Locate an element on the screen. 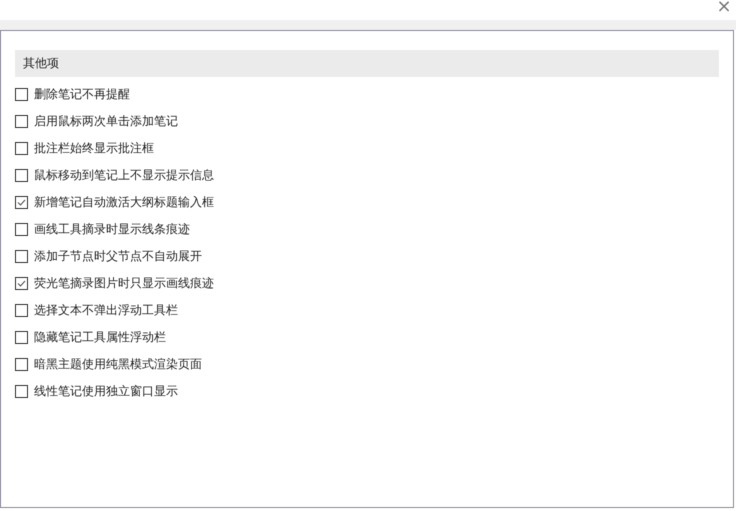  option-label: 荧光笔摘录图片时只显示画线痕迹 is located at coordinates (124, 283).